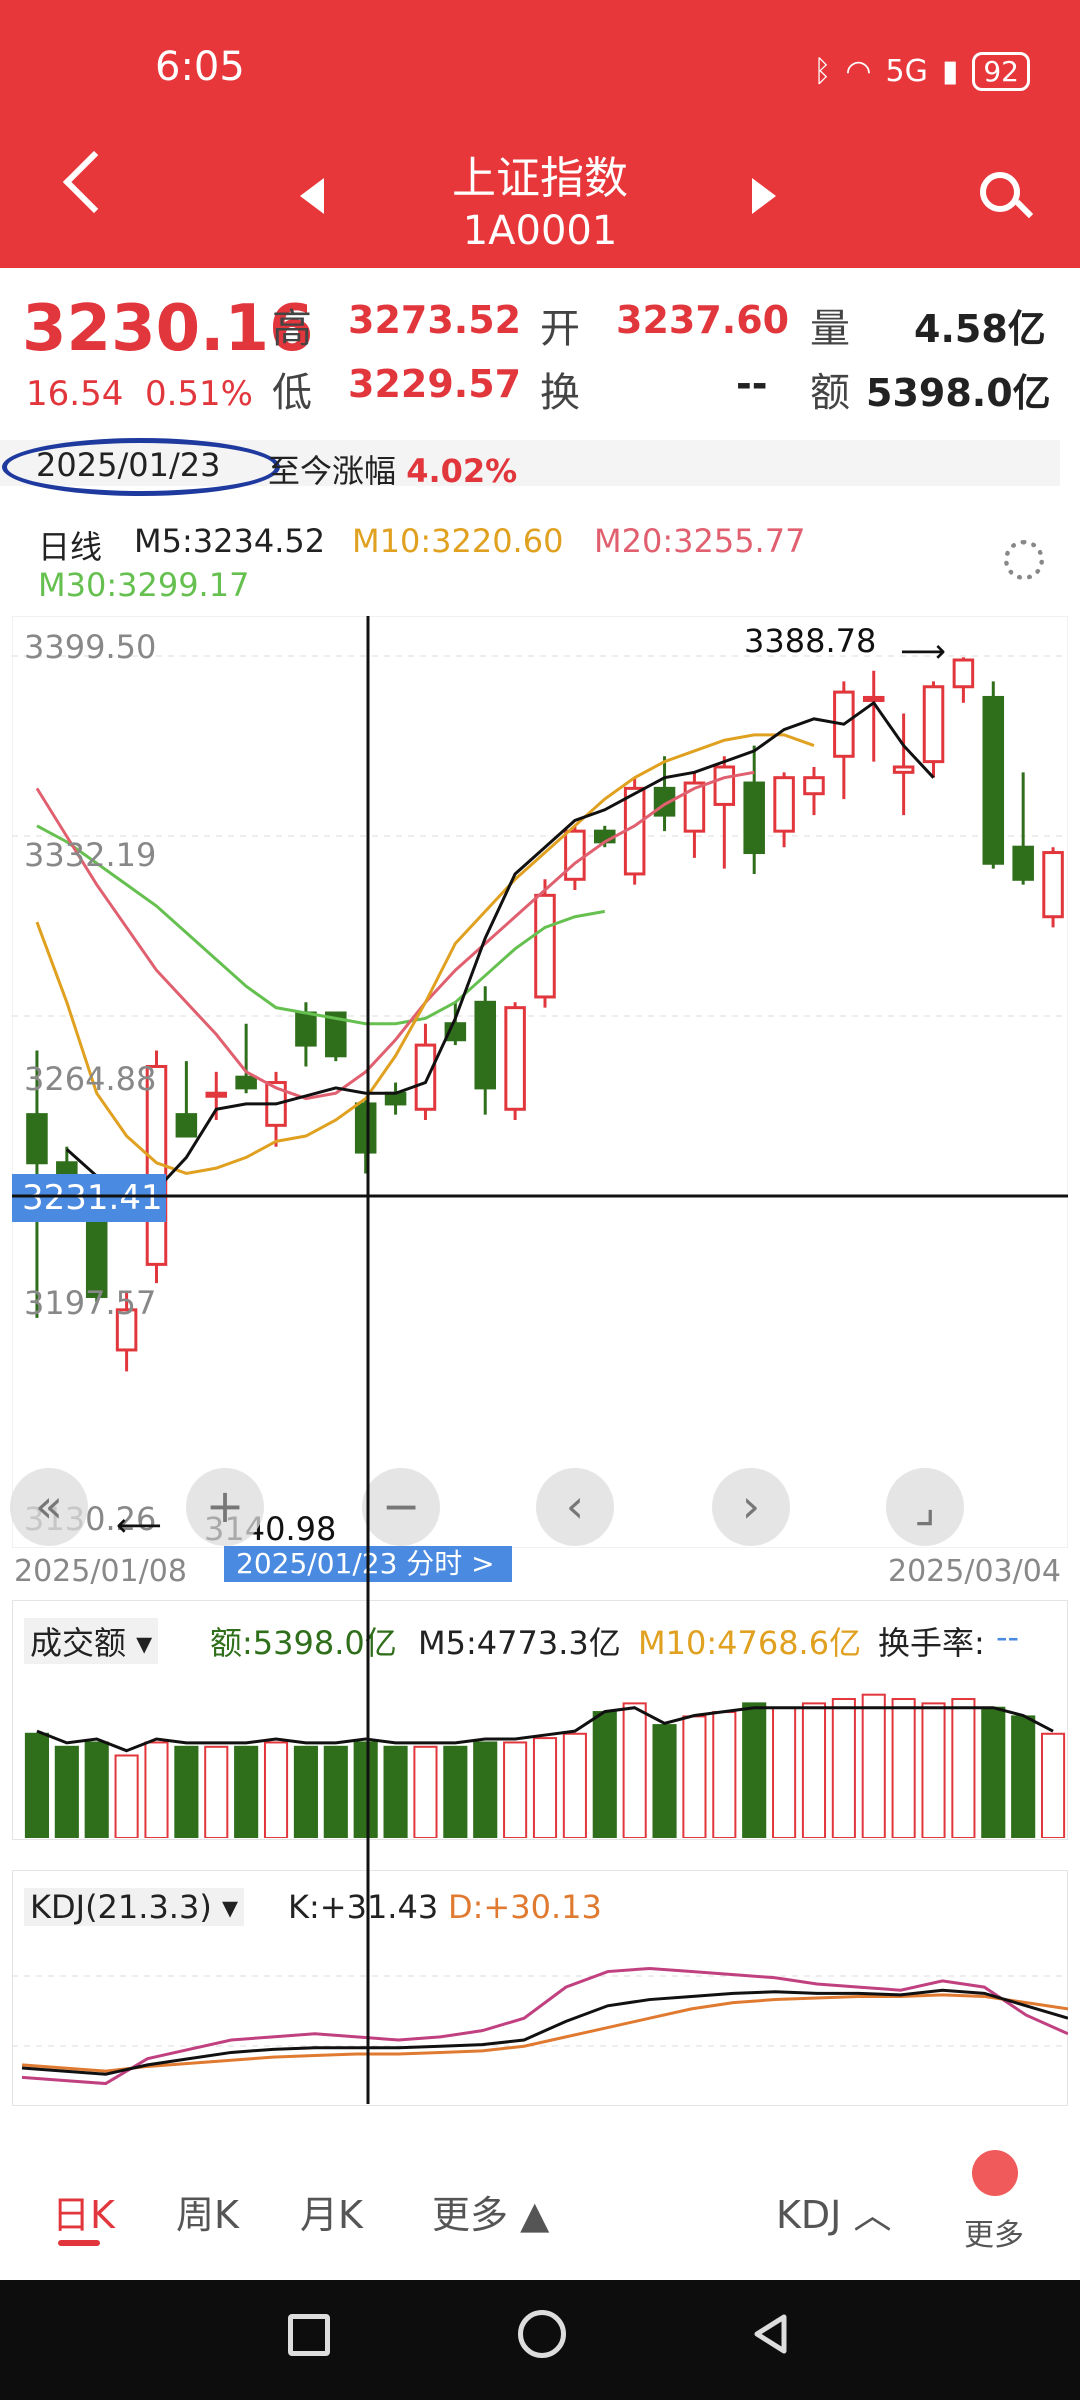  I want to click on ma20-line, so click(395, 935).